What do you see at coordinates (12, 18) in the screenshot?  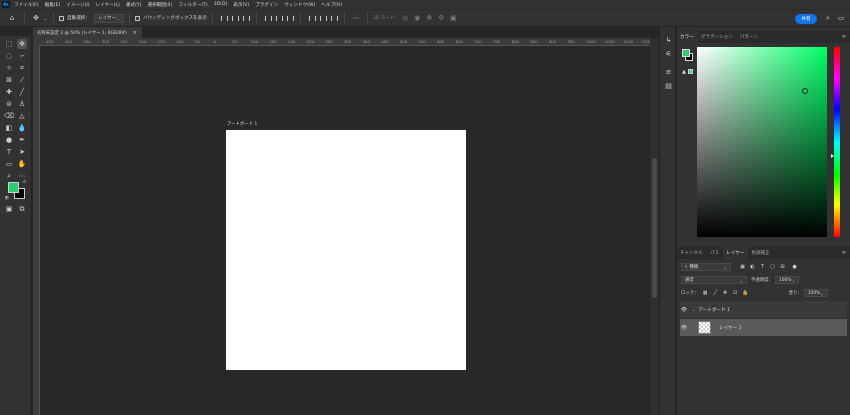 I see `home-icon: ⌂` at bounding box center [12, 18].